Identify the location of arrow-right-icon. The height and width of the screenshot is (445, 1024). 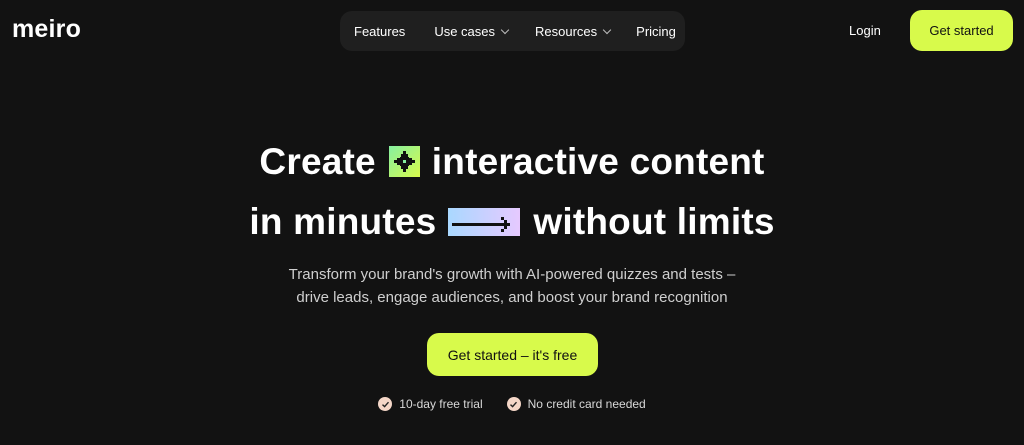
(484, 221).